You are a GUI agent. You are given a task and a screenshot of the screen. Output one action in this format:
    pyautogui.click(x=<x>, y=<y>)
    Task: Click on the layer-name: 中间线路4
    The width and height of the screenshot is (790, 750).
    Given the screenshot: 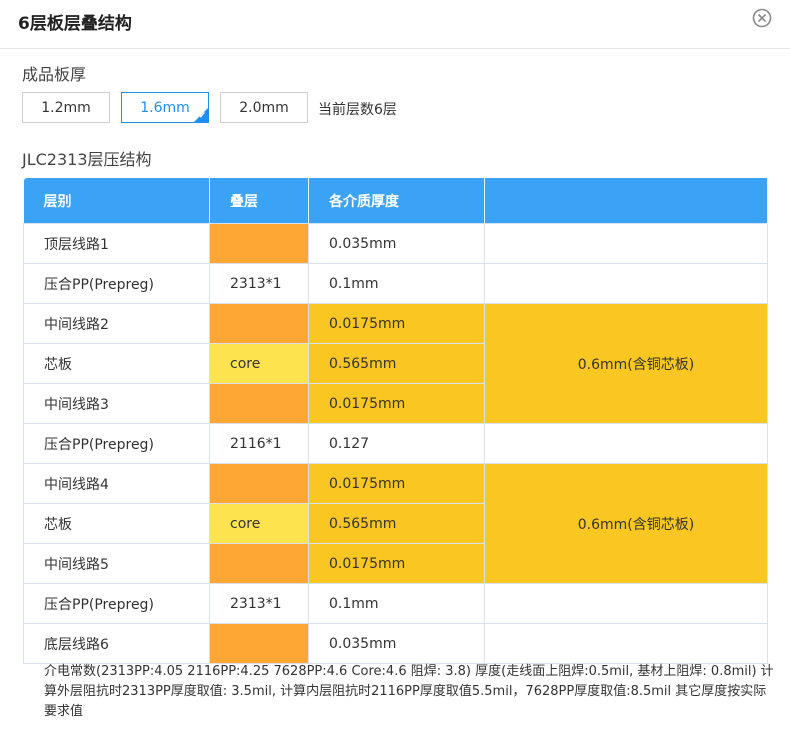 What is the action you would take?
    pyautogui.click(x=116, y=483)
    